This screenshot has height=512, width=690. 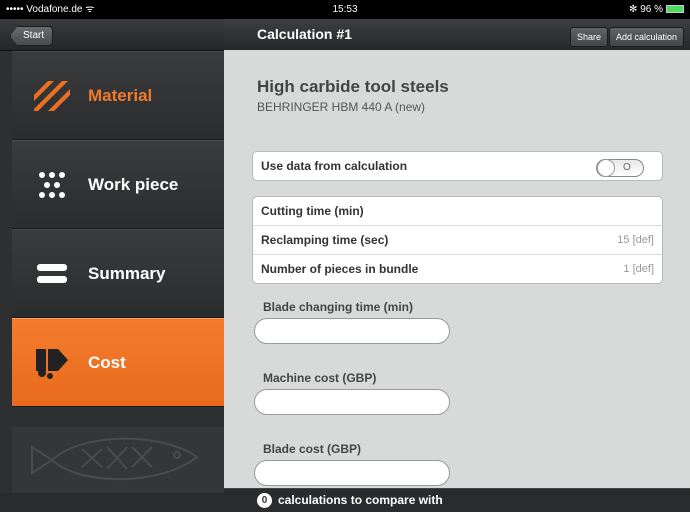 I want to click on compare-bar: 0 calculations to compare with, so click(x=457, y=500).